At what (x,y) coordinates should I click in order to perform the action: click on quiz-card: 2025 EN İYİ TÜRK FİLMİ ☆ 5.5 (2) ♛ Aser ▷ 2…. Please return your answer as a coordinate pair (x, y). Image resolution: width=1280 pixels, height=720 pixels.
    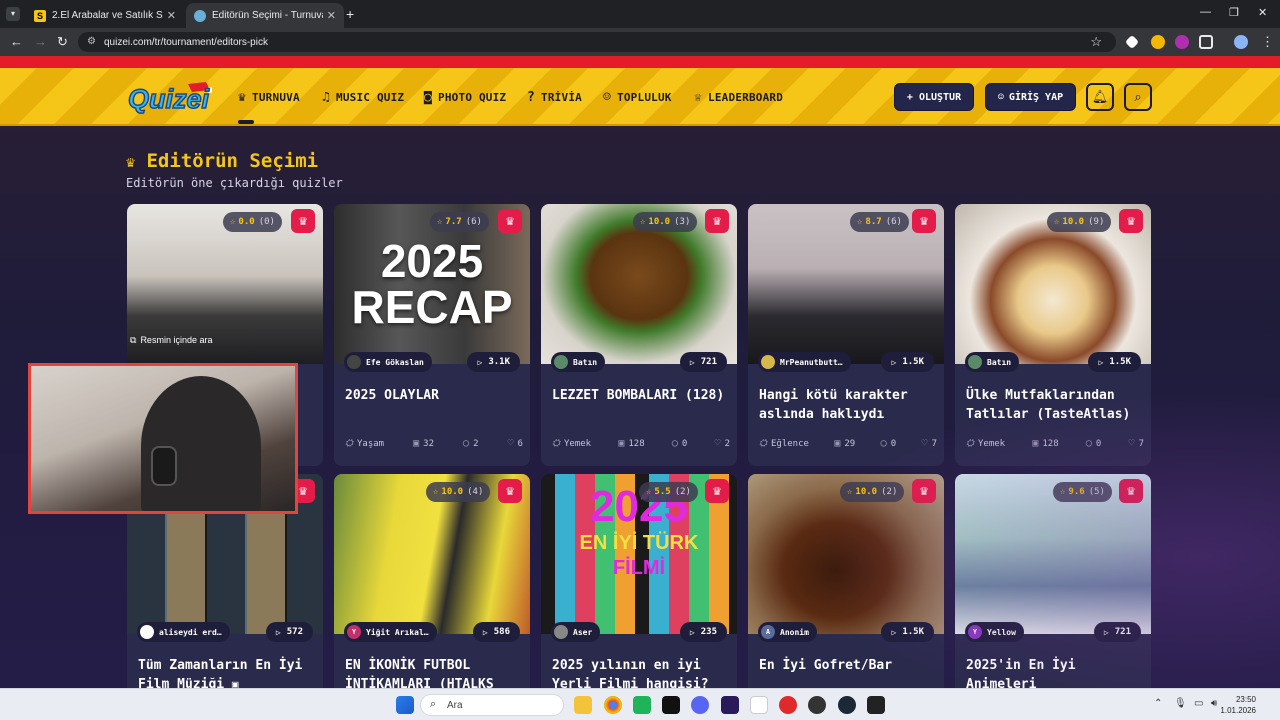
    Looking at the image, I should click on (639, 581).